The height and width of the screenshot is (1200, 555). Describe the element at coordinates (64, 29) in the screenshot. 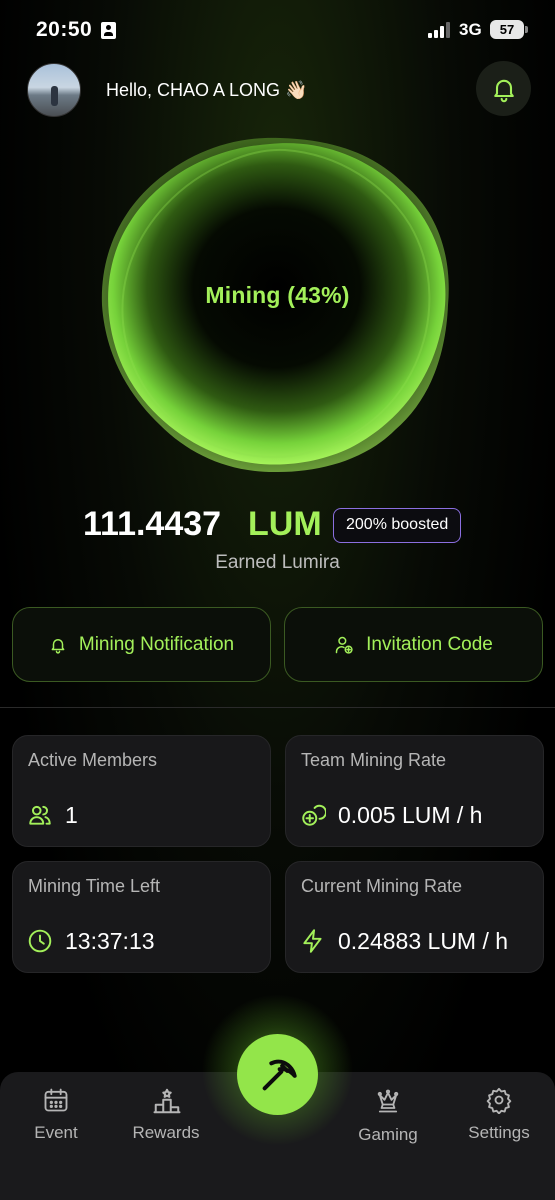

I see `status-time: 20:50` at that location.